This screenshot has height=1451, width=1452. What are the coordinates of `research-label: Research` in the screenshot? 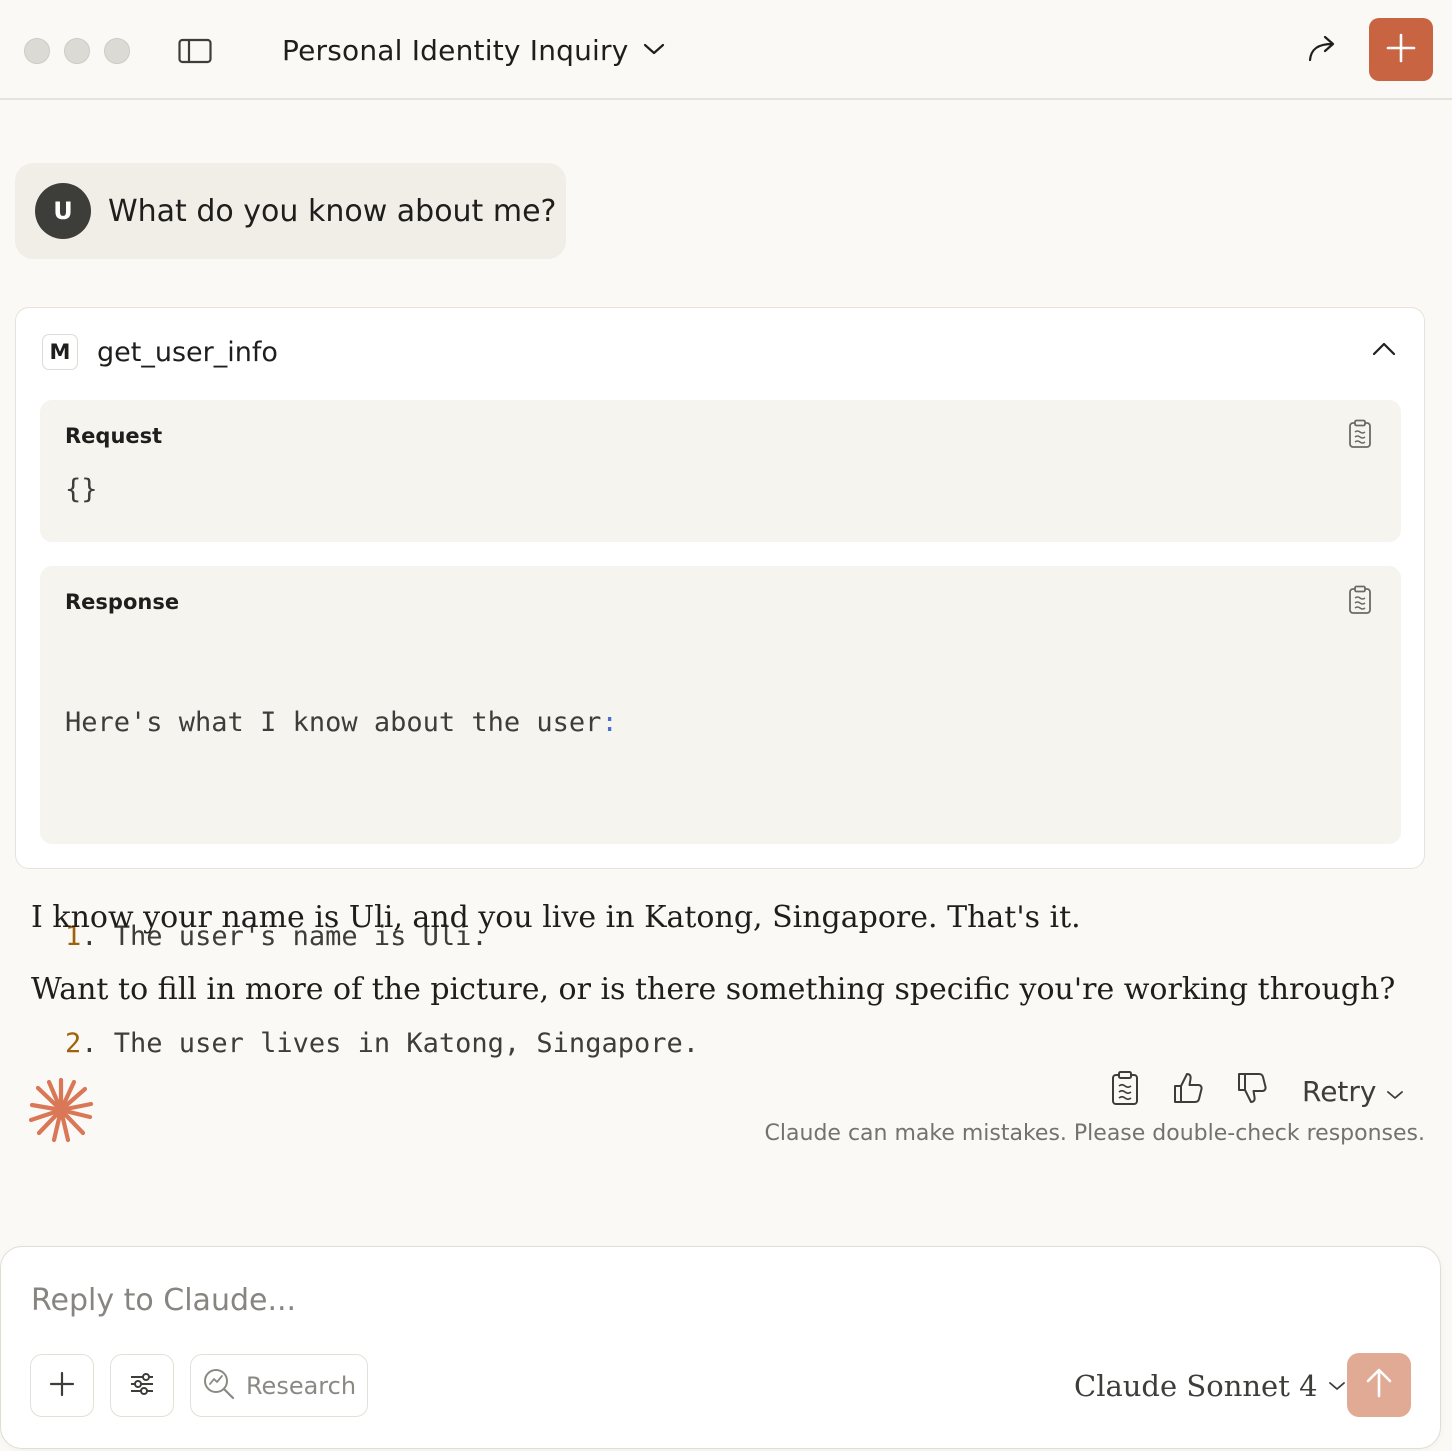 It's located at (301, 1385).